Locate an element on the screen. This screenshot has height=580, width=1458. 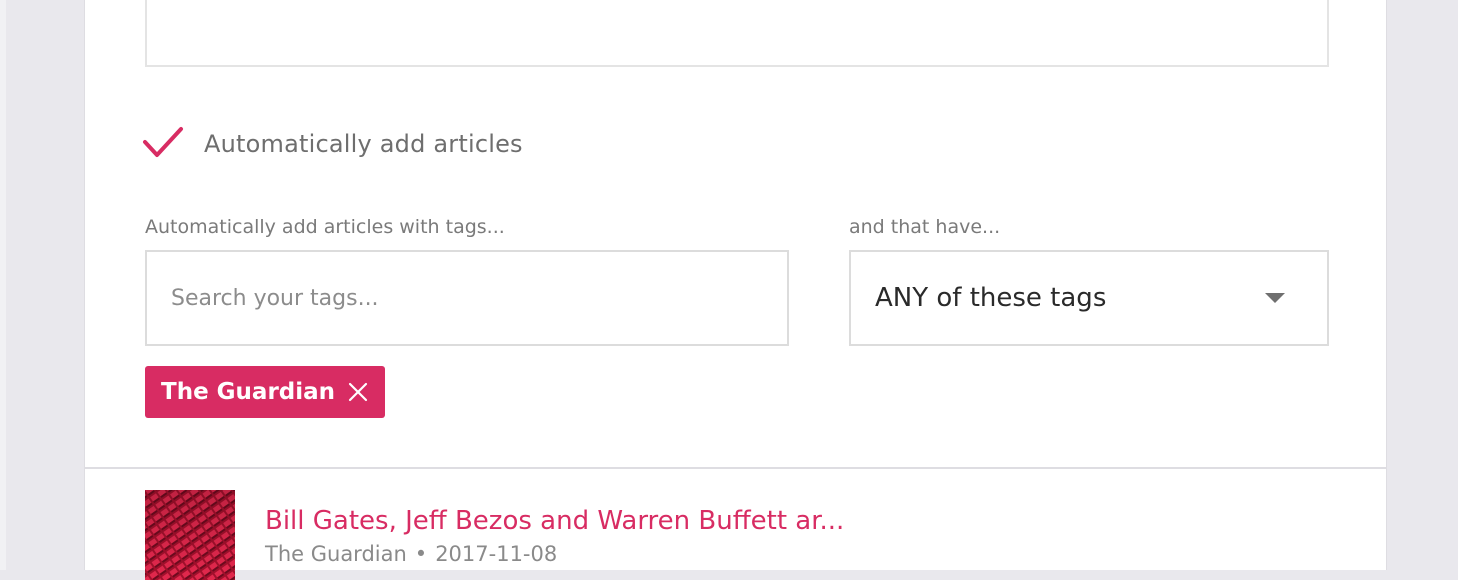
close-icon is located at coordinates (358, 392).